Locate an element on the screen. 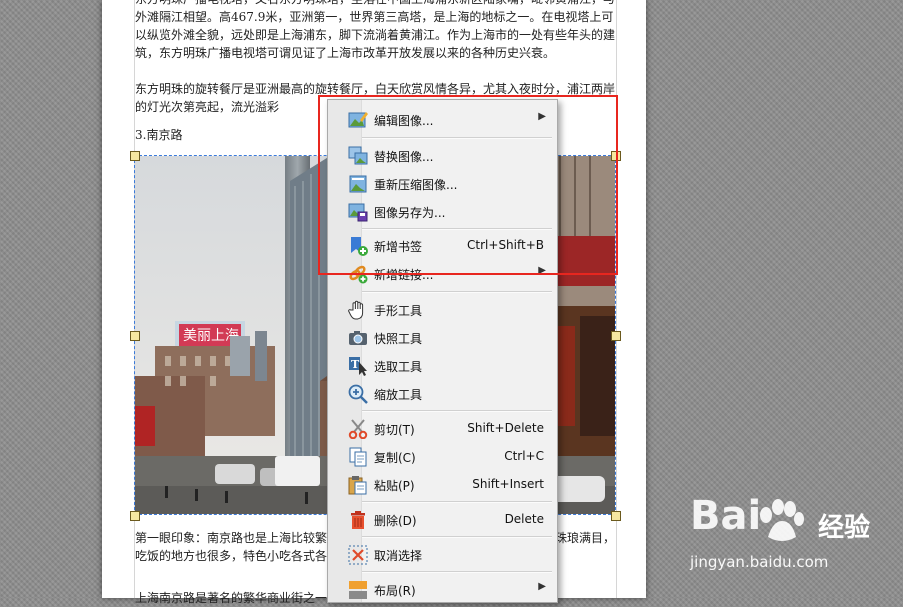 This screenshot has height=607, width=903. annotation-highlight-box is located at coordinates (468, 185).